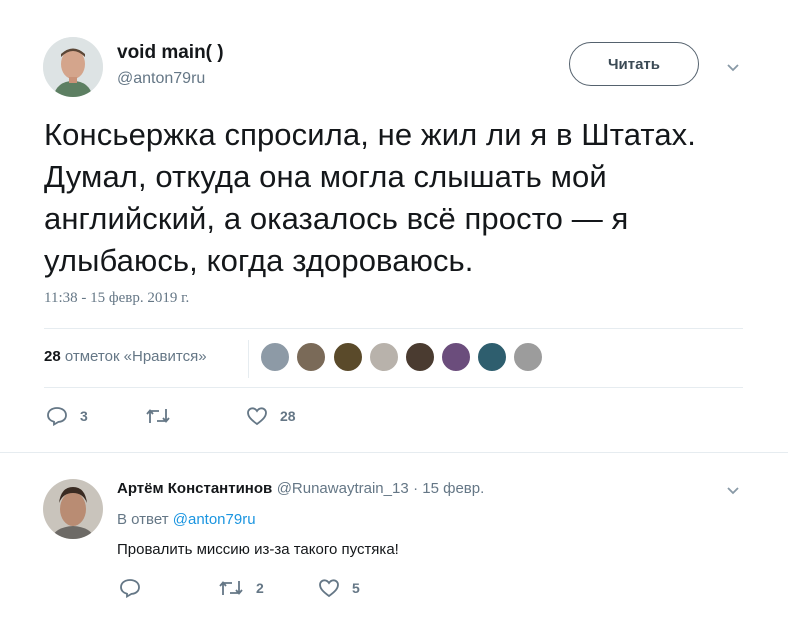 Image resolution: width=788 pixels, height=628 pixels. I want to click on like-count: 5, so click(356, 588).